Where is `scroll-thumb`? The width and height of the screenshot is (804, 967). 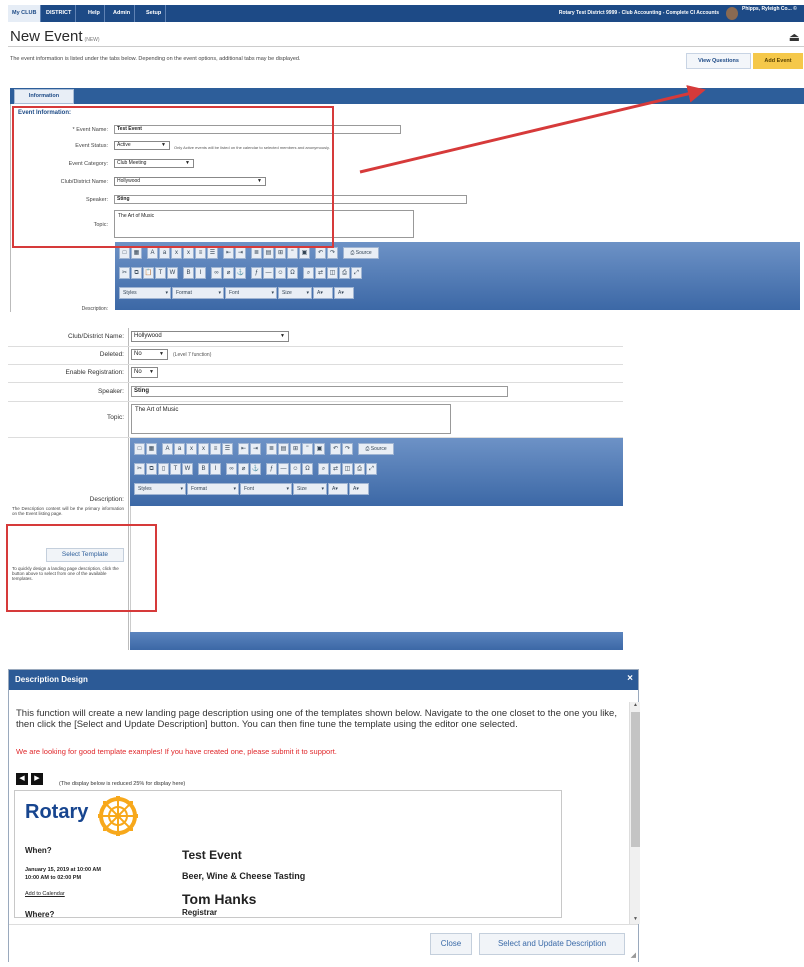 scroll-thumb is located at coordinates (635, 779).